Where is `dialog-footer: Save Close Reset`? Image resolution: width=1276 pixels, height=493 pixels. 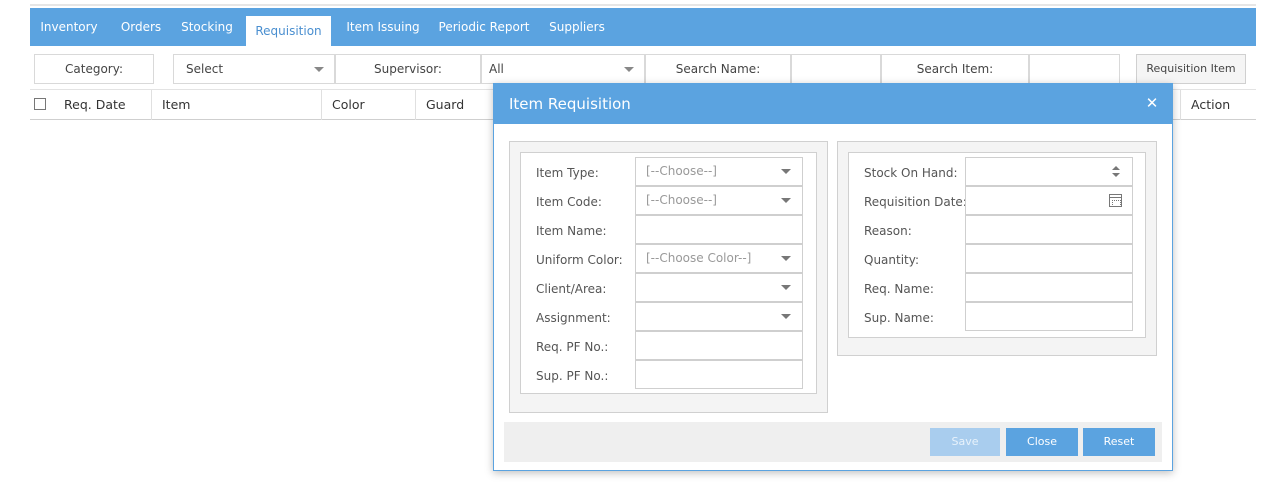 dialog-footer: Save Close Reset is located at coordinates (833, 442).